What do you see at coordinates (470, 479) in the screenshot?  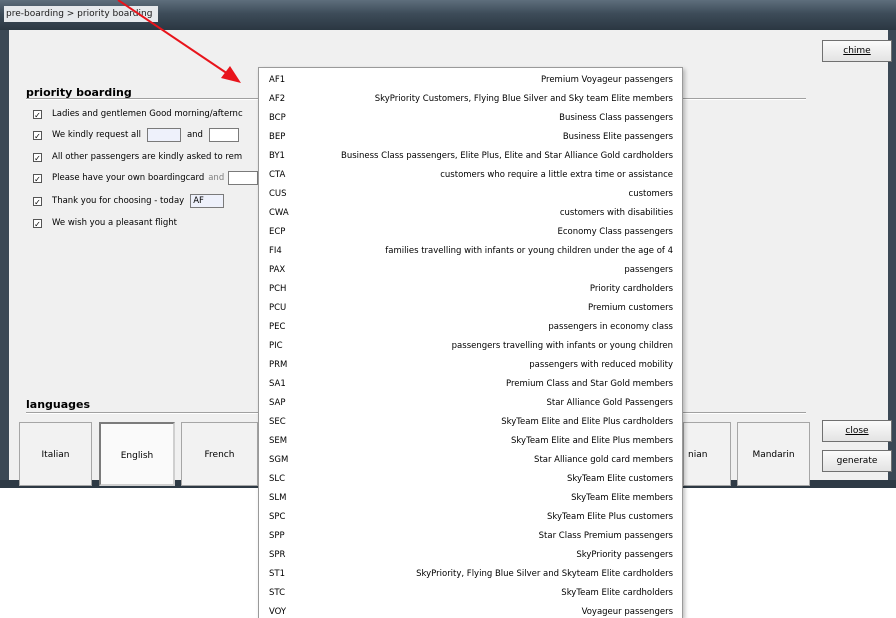 I see `dropdown-item: SLC SkyTeam Elite customers` at bounding box center [470, 479].